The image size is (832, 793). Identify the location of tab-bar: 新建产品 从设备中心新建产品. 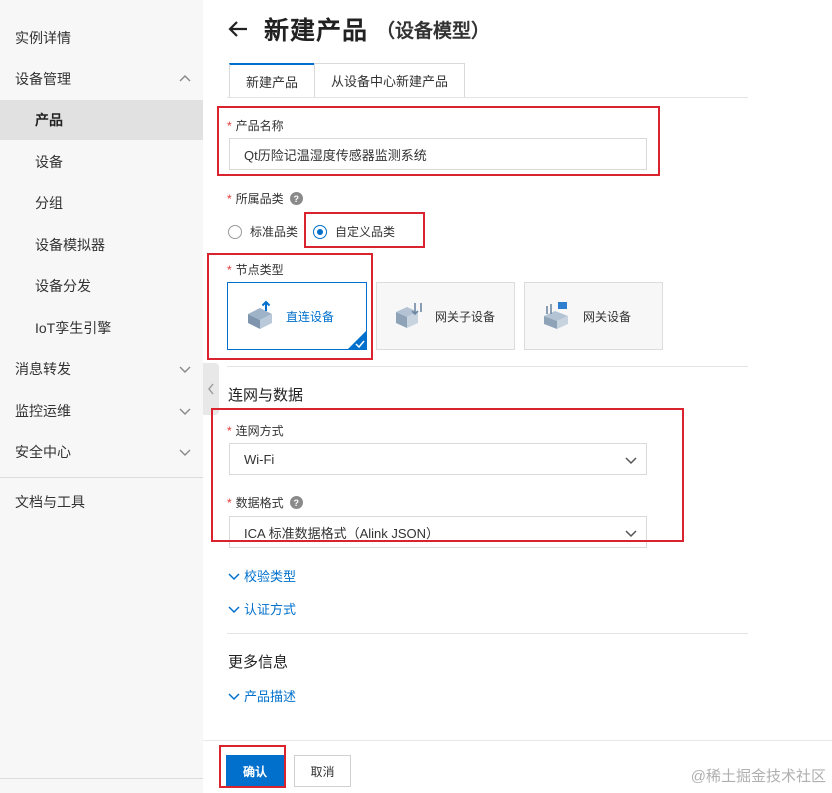
(347, 80).